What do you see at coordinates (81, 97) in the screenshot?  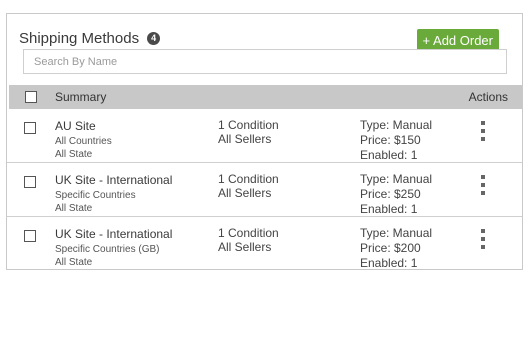 I see `column-header-summary: Summary` at bounding box center [81, 97].